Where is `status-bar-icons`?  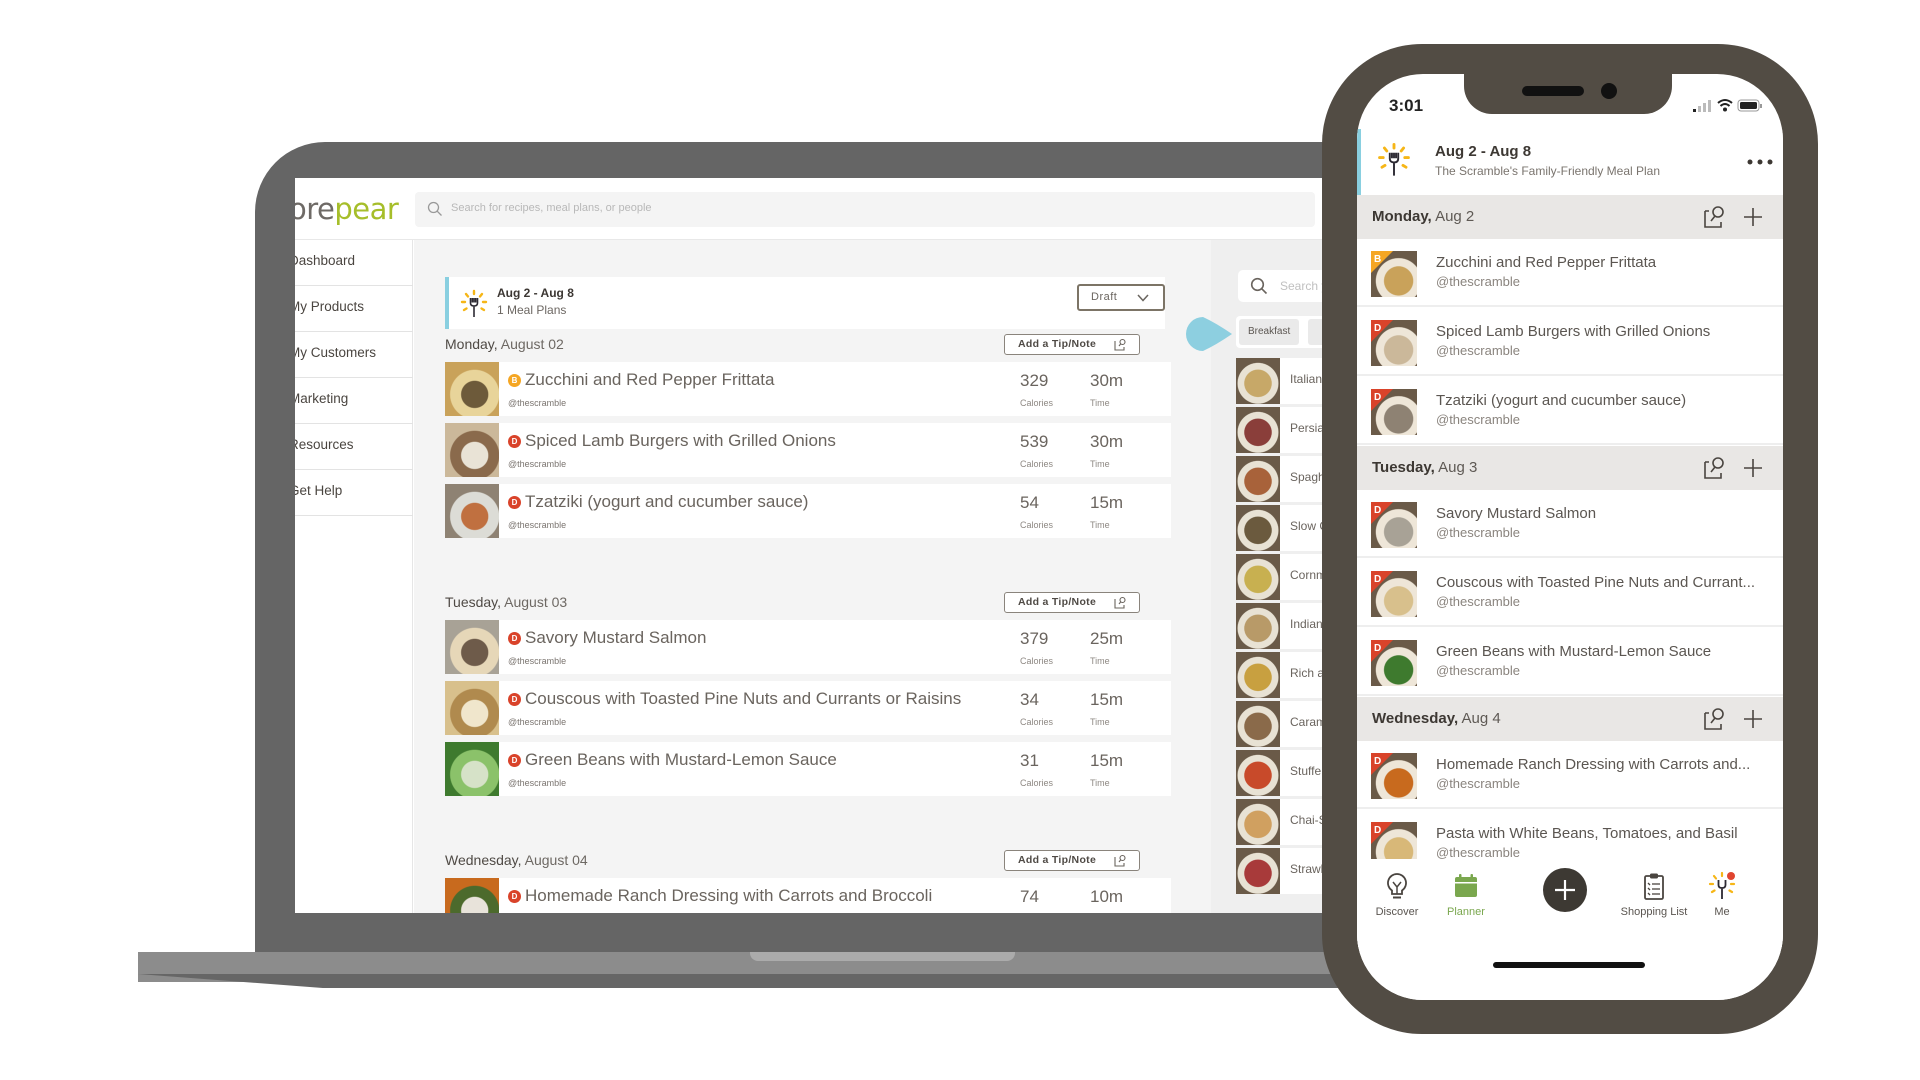
status-bar-icons is located at coordinates (1727, 105).